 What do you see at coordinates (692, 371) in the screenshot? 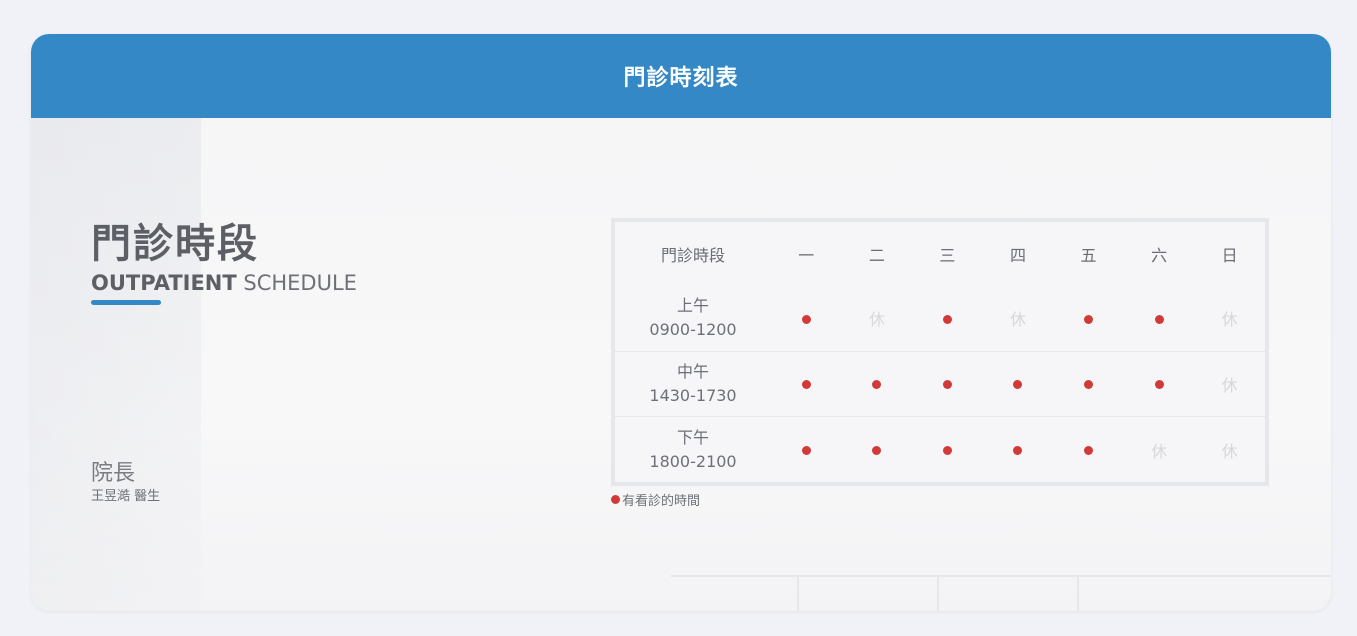
I see `slot-name: 中午` at bounding box center [692, 371].